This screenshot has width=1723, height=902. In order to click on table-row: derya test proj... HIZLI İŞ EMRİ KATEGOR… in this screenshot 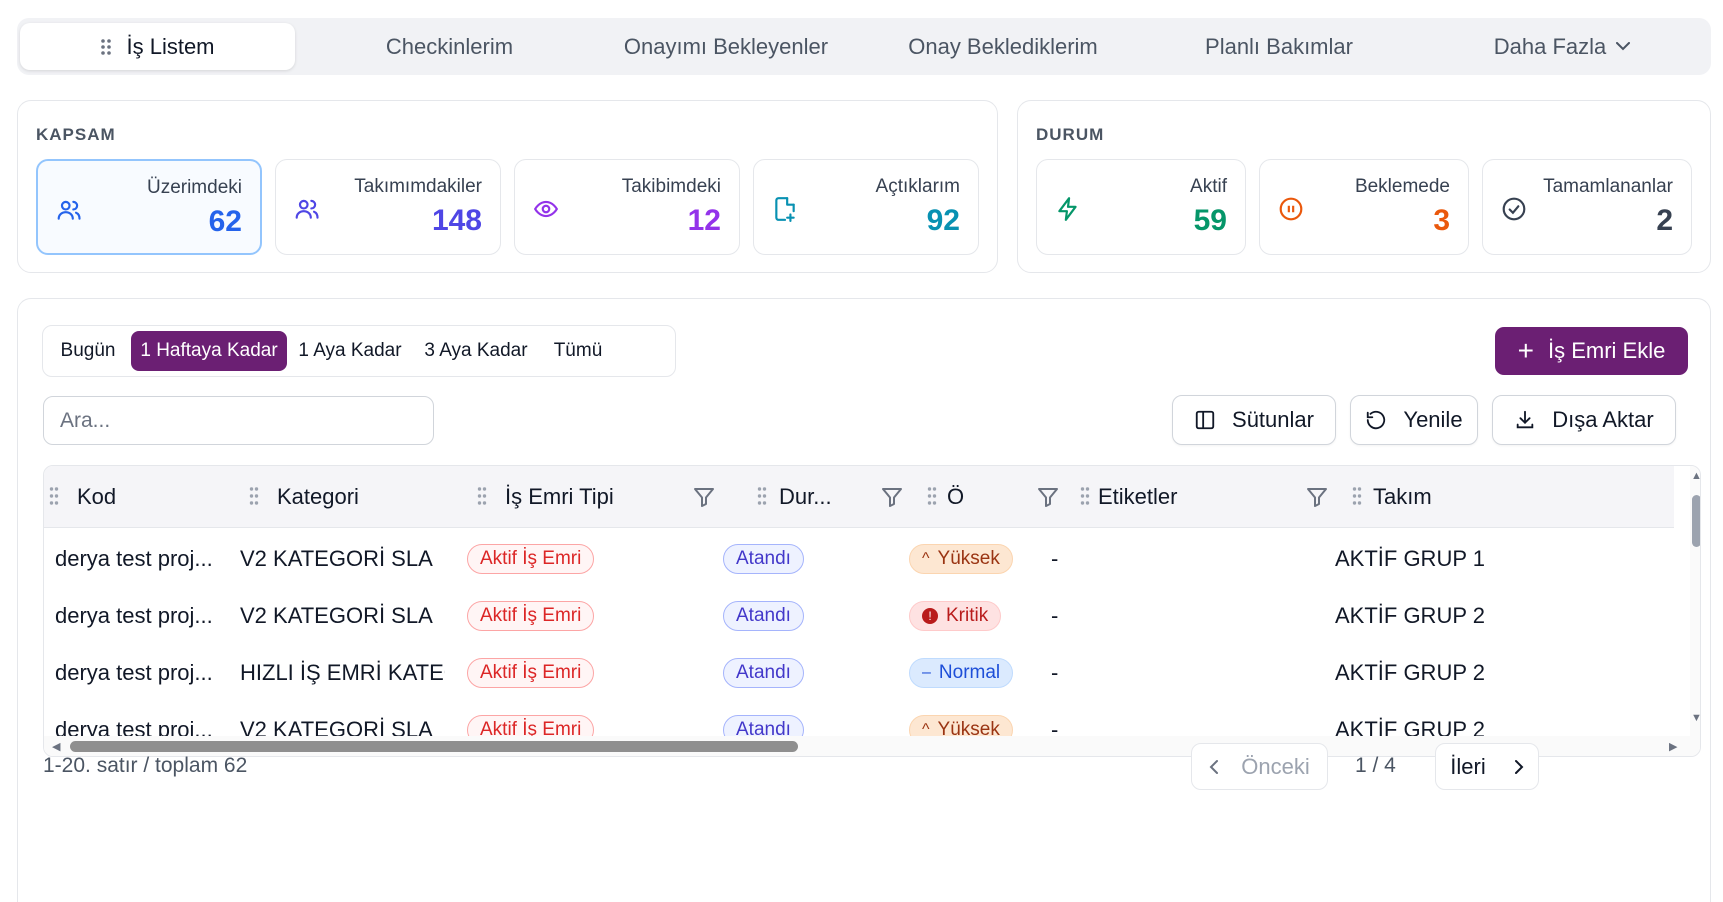, I will do `click(859, 673)`.